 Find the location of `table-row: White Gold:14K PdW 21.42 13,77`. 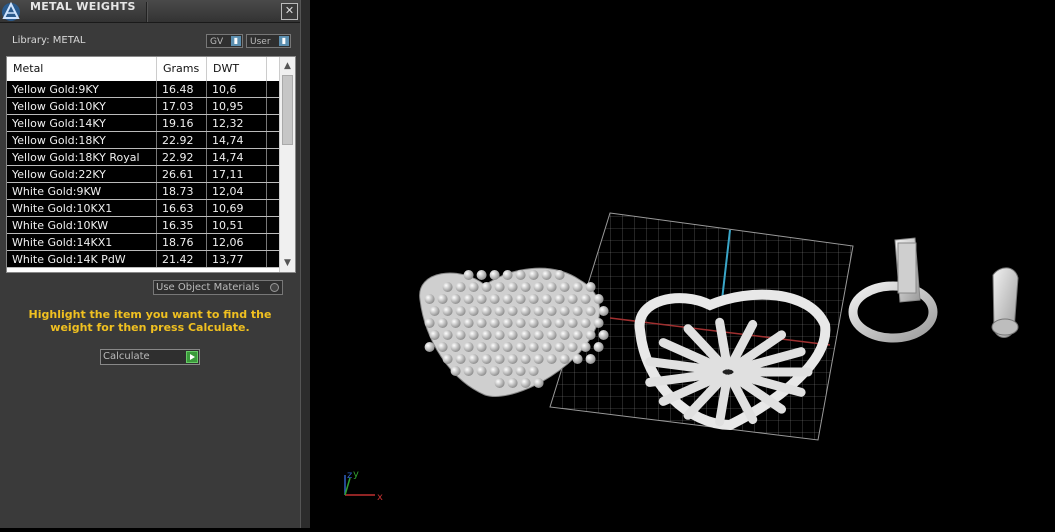

table-row: White Gold:14K PdW 21.42 13,77 is located at coordinates (143, 259).